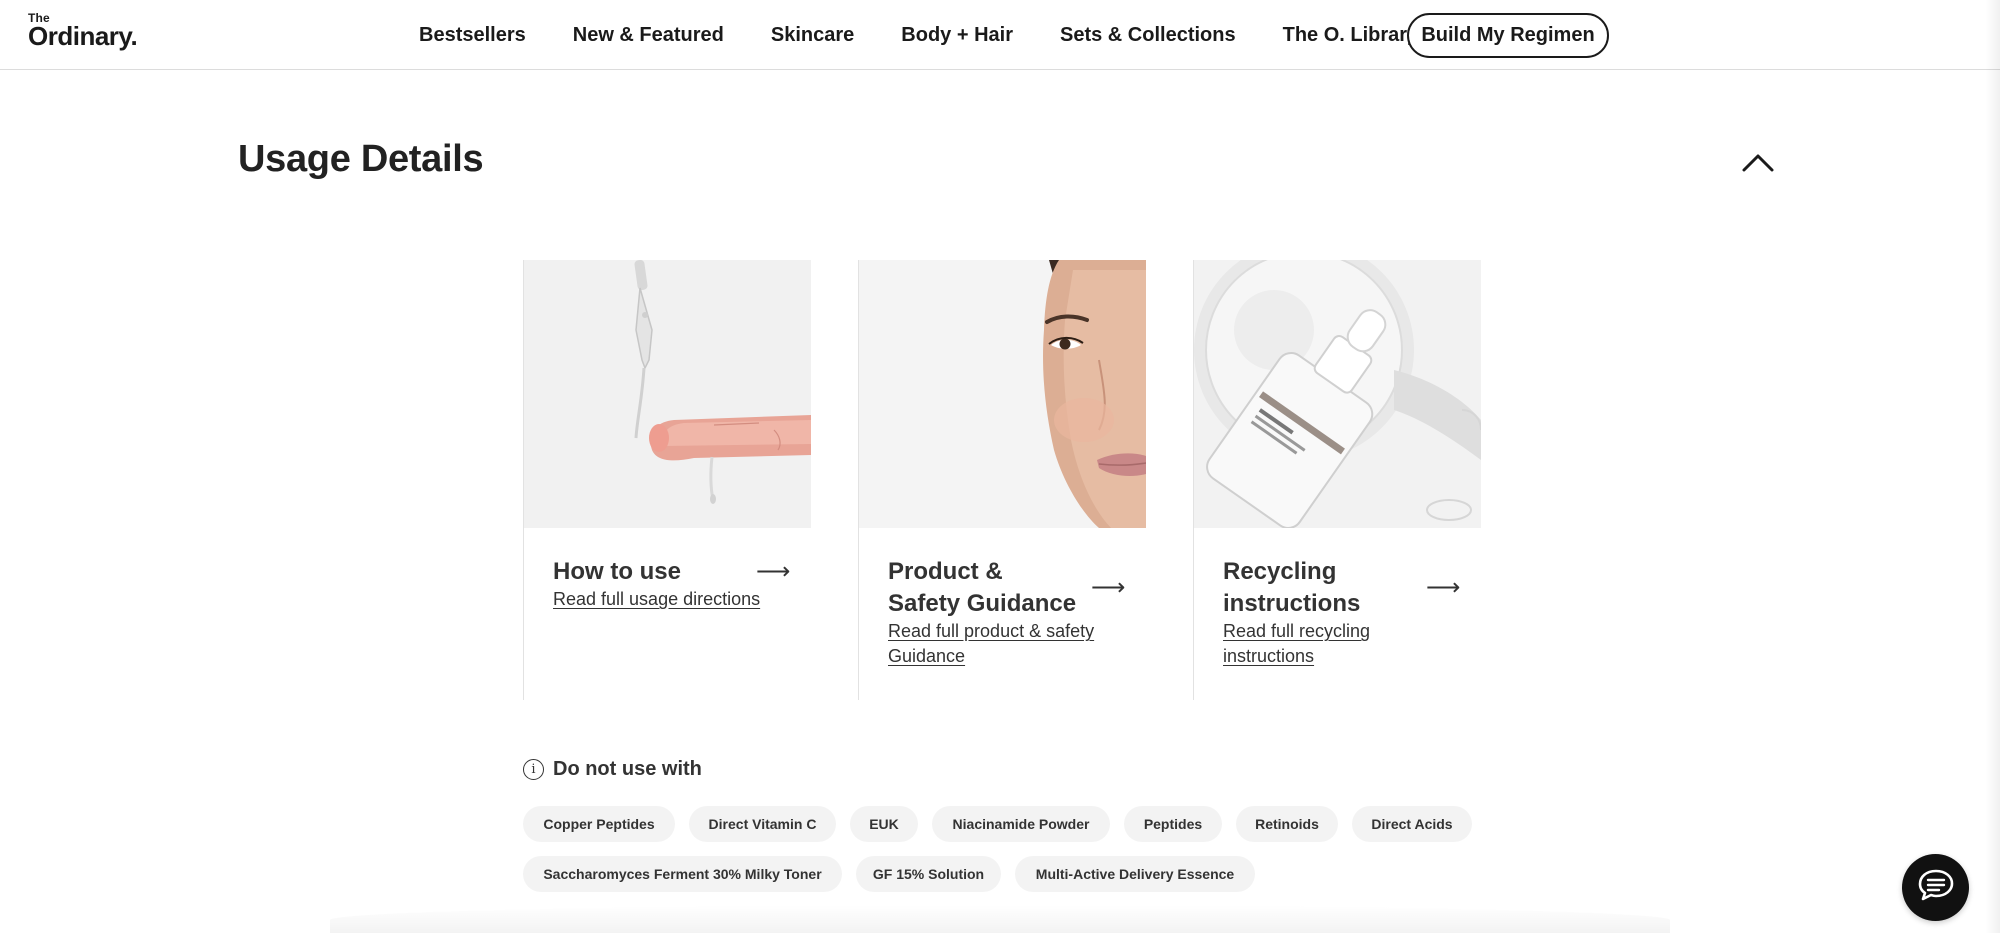  I want to click on chip-retinoids: Retinoids, so click(1287, 824).